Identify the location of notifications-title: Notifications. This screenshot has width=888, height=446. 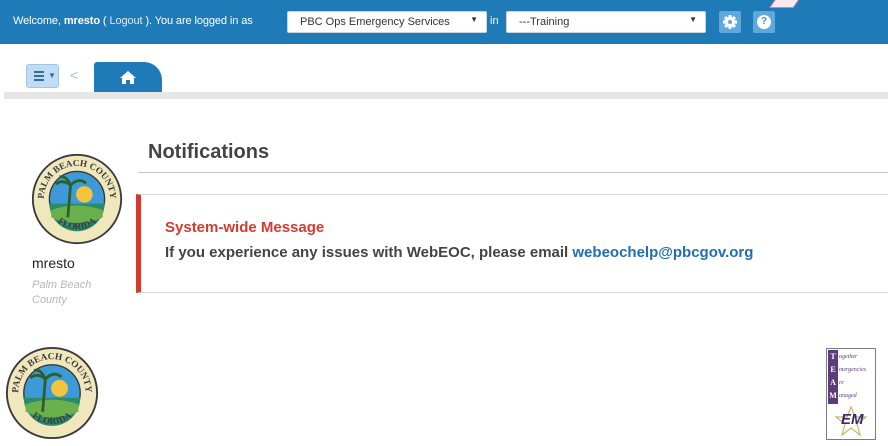
(209, 152).